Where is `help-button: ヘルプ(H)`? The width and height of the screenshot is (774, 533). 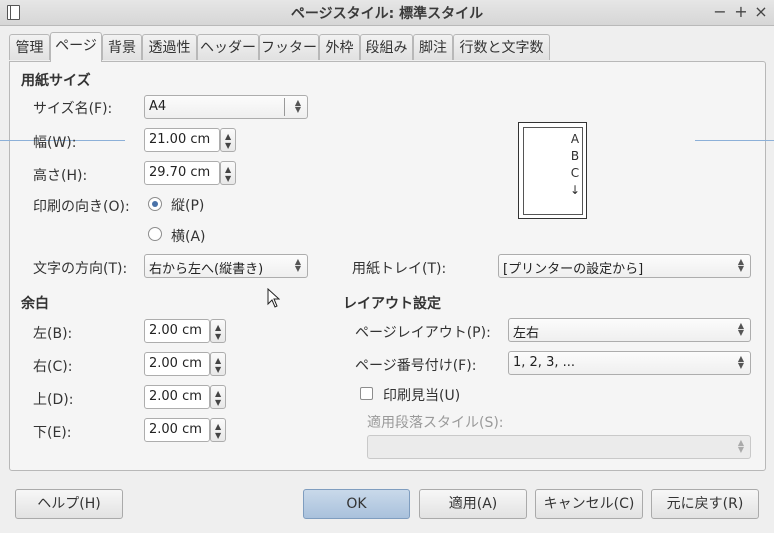 help-button: ヘルプ(H) is located at coordinates (69, 504).